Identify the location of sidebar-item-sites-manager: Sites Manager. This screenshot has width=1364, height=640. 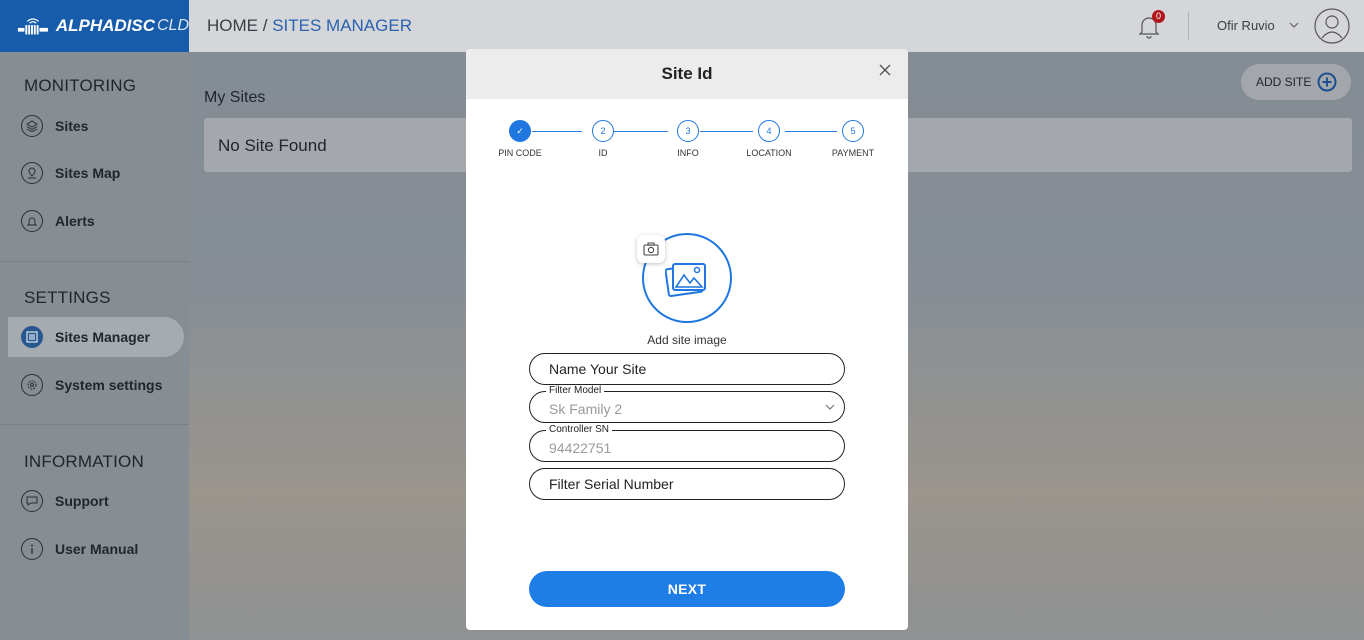
(96, 337).